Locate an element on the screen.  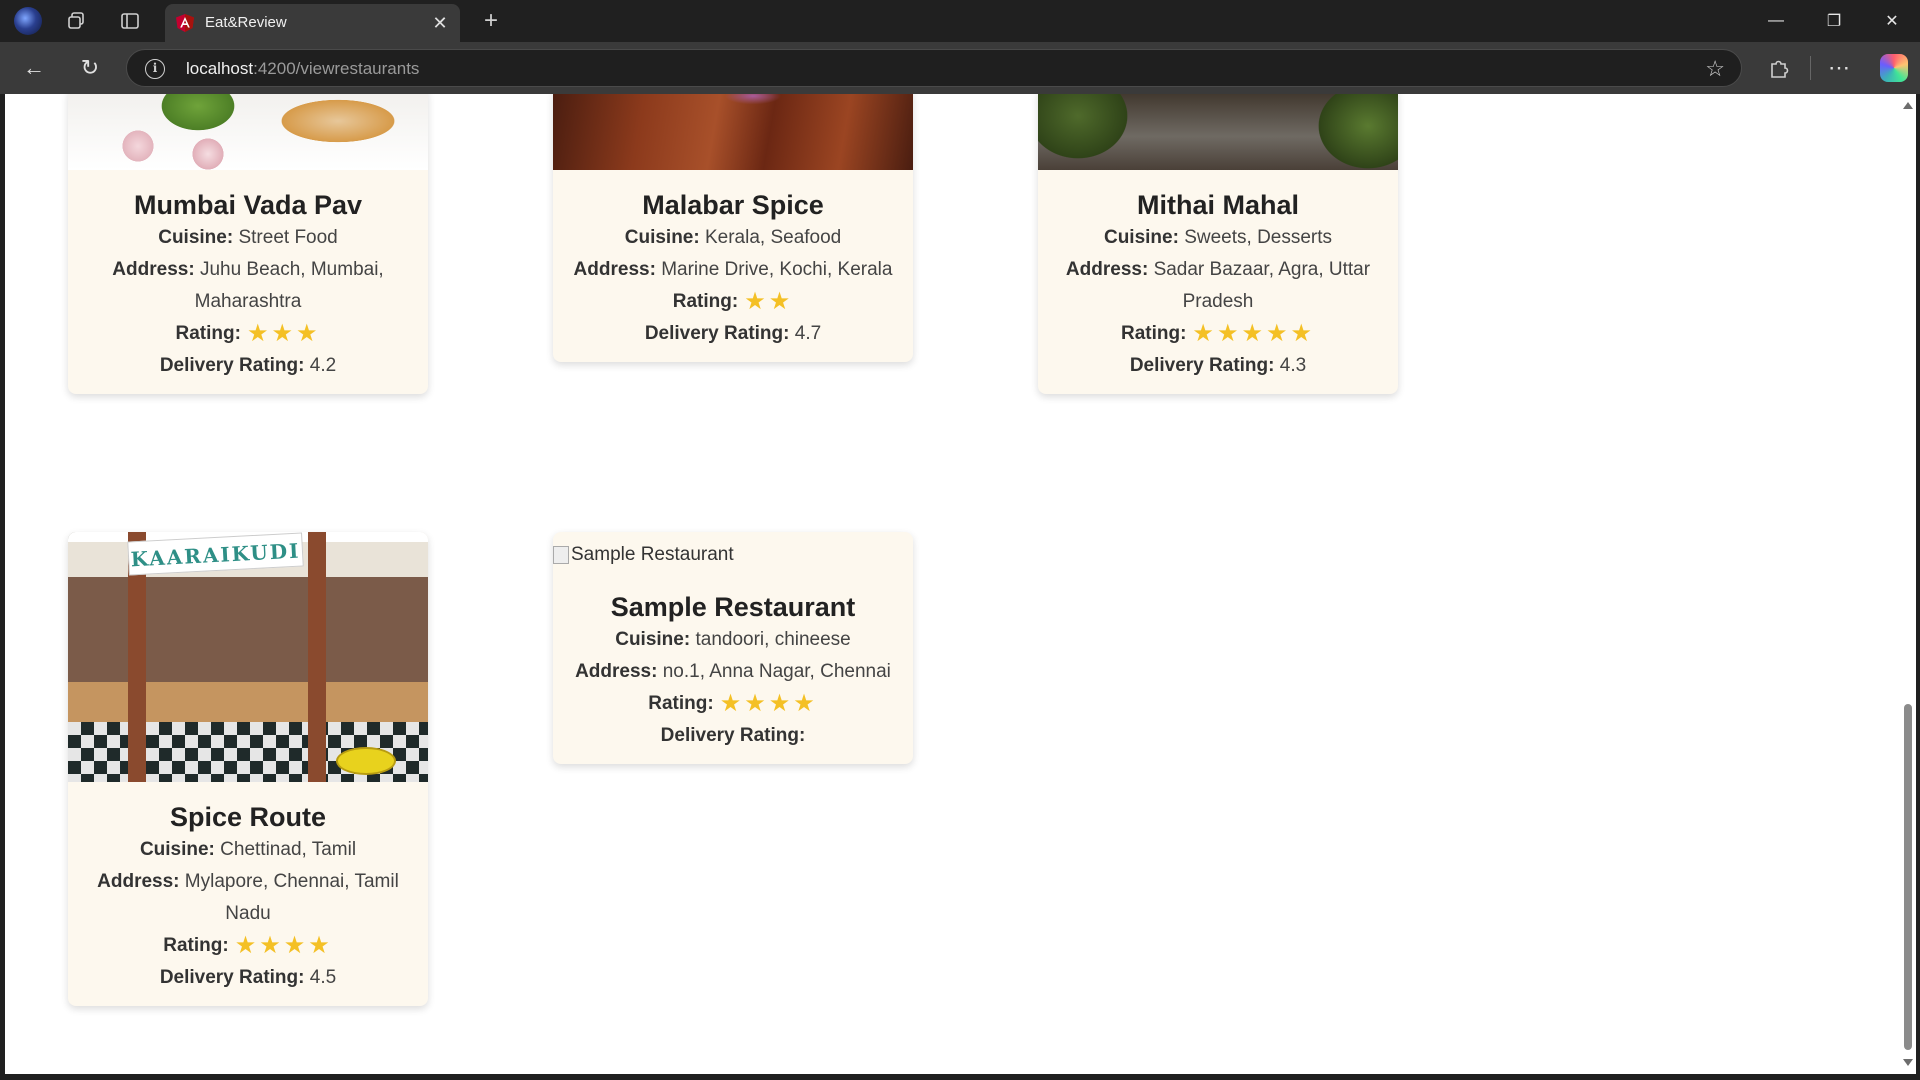
profile-avatar-icon is located at coordinates (28, 21).